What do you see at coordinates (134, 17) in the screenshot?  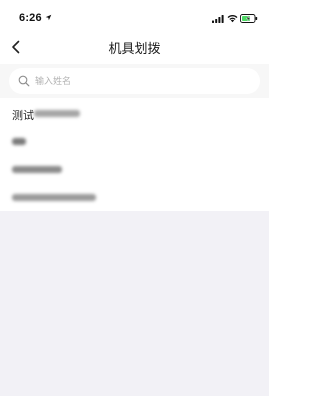 I see `status-bar: 6:26` at bounding box center [134, 17].